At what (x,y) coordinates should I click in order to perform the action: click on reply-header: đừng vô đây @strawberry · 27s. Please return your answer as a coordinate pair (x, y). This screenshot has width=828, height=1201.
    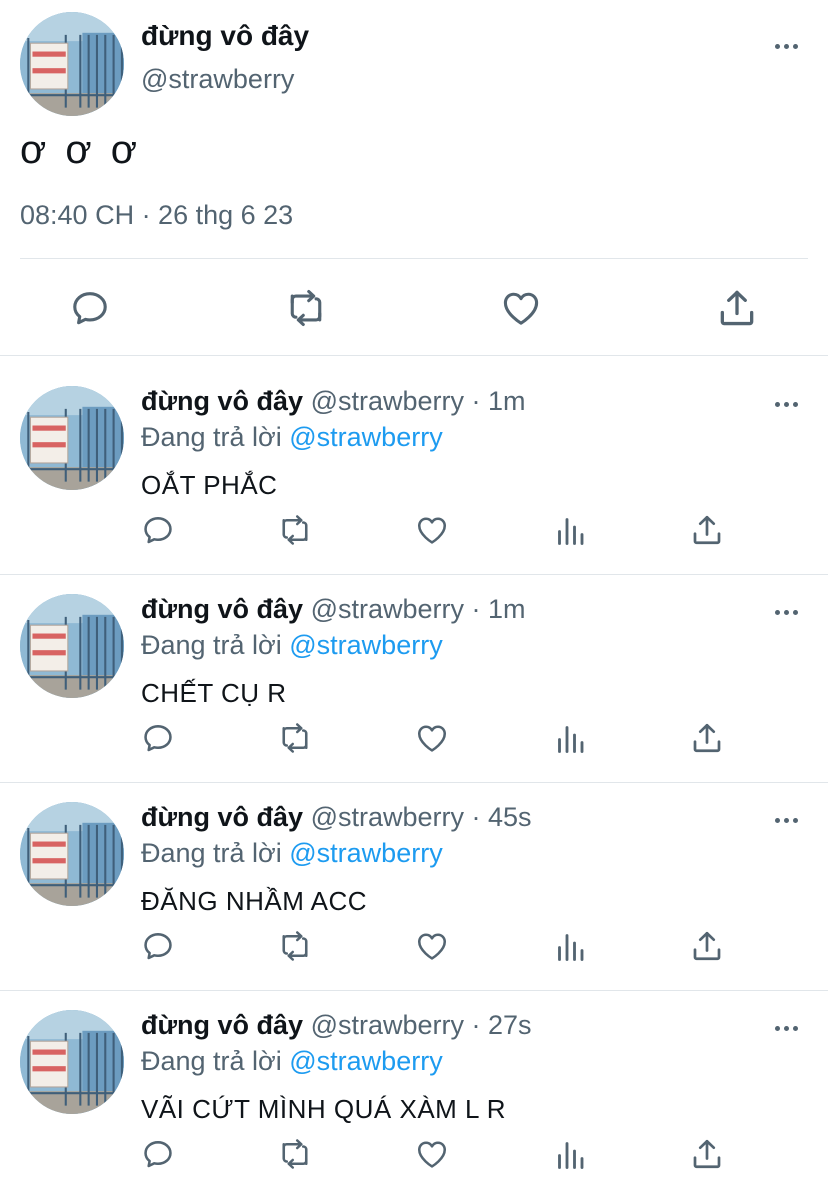
    Looking at the image, I should click on (336, 1025).